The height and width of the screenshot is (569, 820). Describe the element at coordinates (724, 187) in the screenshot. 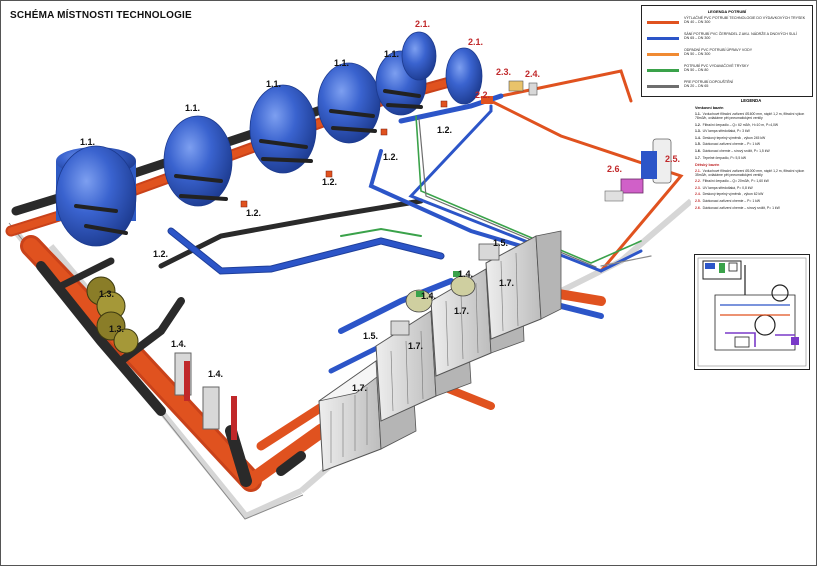

I see `legend-item: 2.3. UV lampa středotlaká, P= 0,8 kW` at that location.